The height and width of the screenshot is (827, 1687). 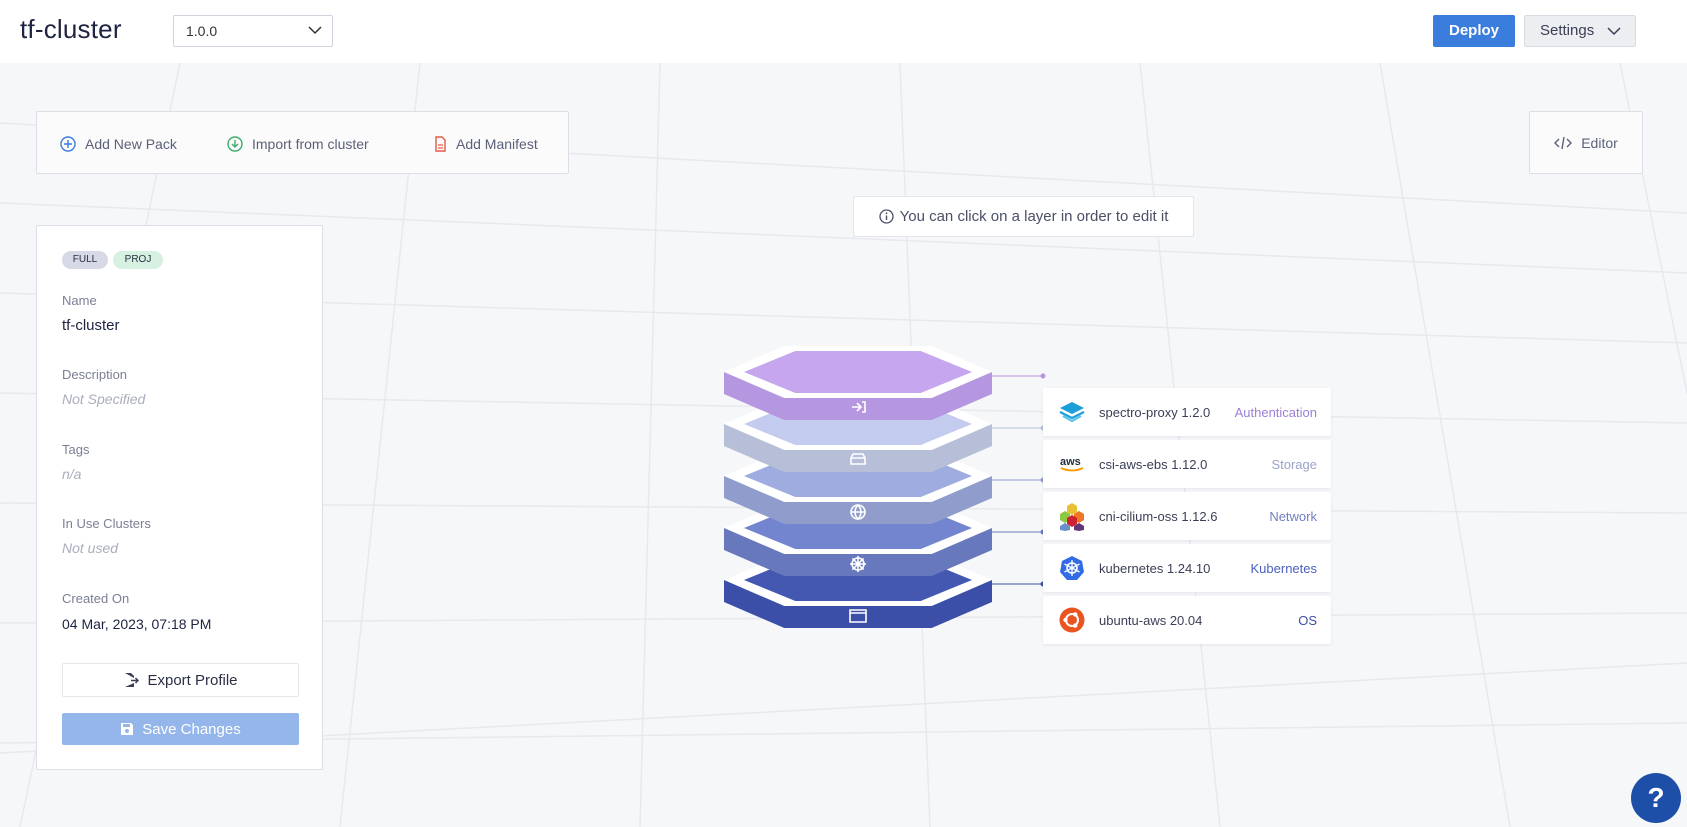 What do you see at coordinates (192, 680) in the screenshot?
I see `export-profile-label: Export Profile` at bounding box center [192, 680].